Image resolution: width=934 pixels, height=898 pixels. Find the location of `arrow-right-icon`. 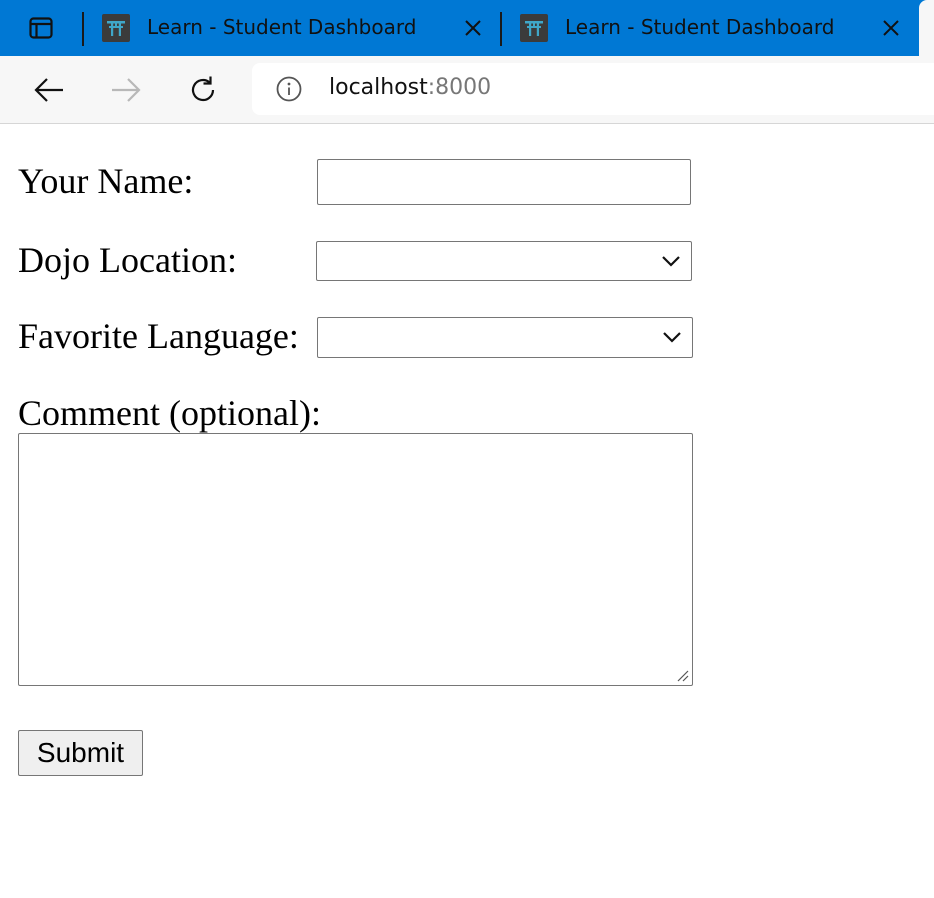

arrow-right-icon is located at coordinates (126, 90).